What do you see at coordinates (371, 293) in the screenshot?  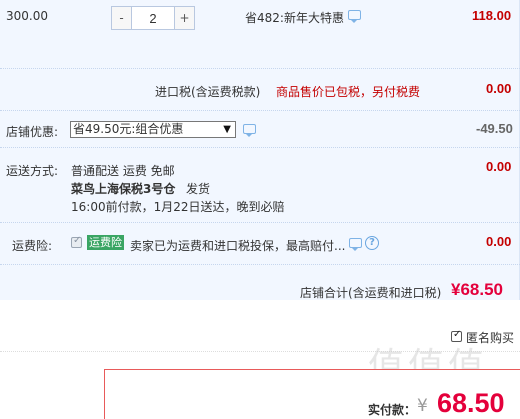 I see `shop-total-label: 店铺合计(含运费和进口税)` at bounding box center [371, 293].